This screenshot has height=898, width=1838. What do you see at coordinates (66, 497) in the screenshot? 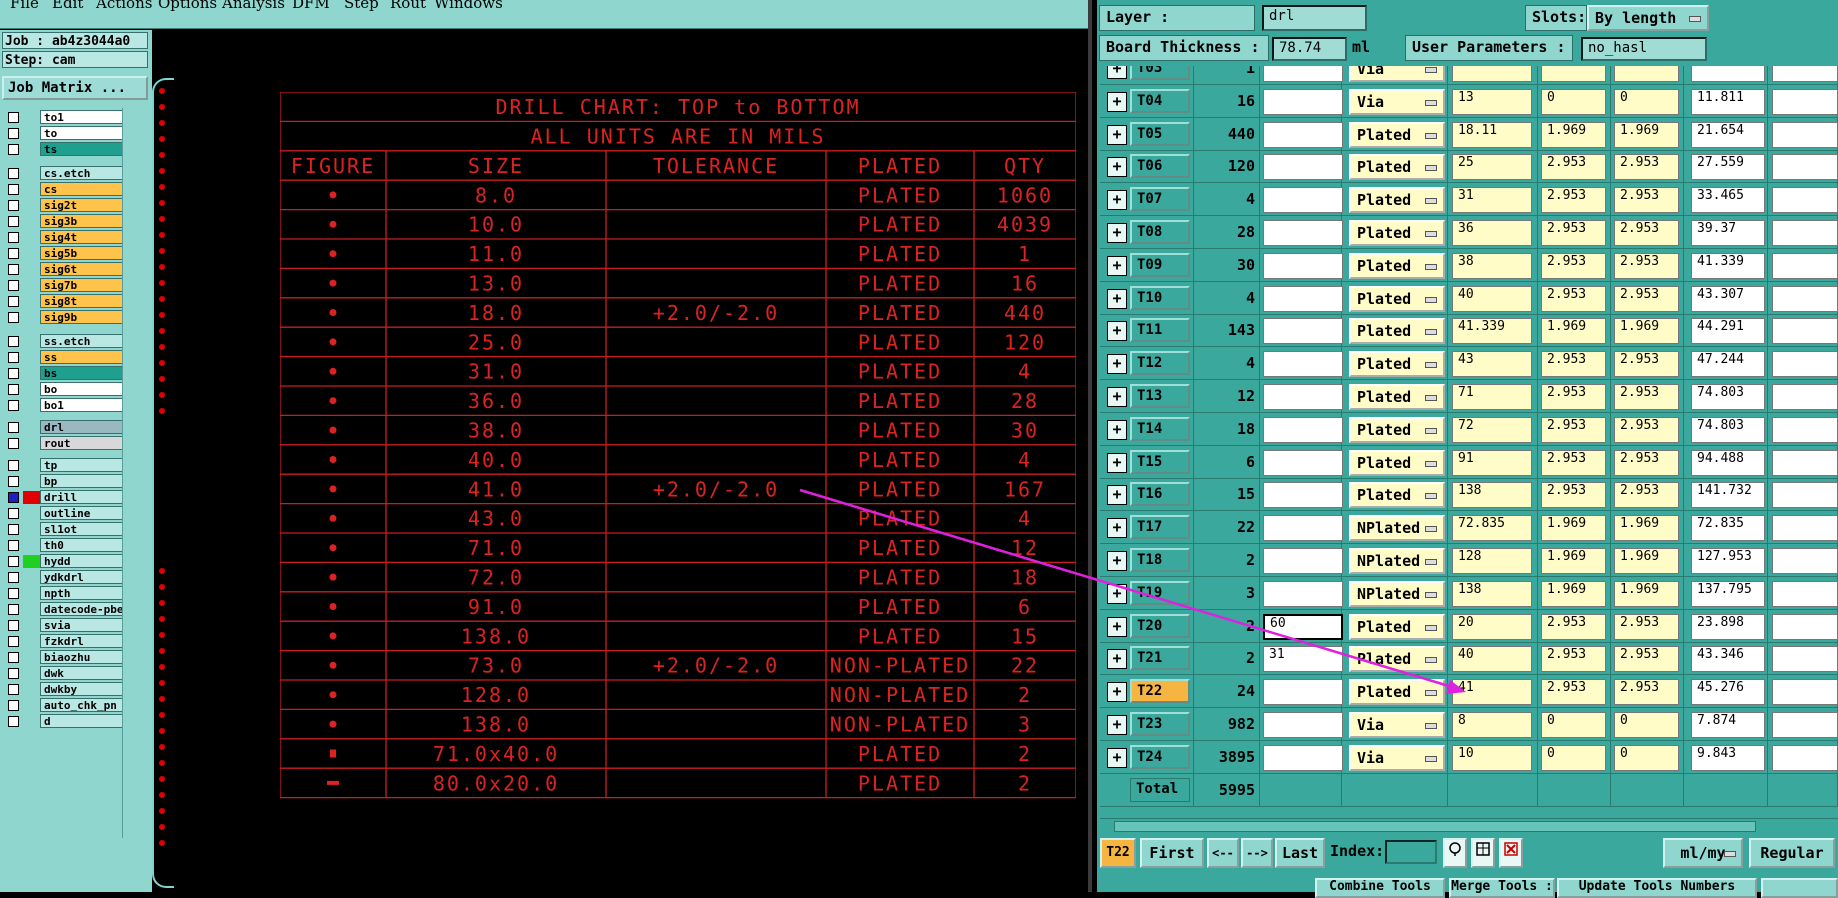
I see `layer-row-drill: drill` at bounding box center [66, 497].